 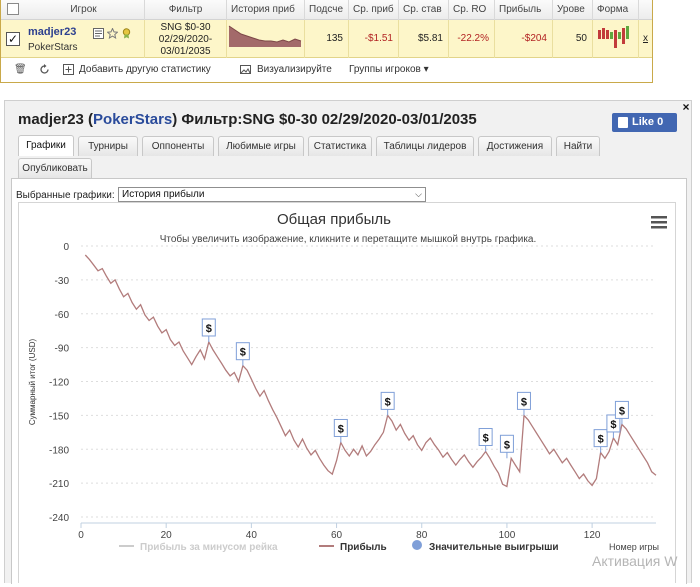 I want to click on refresh-icon, so click(x=44, y=69).